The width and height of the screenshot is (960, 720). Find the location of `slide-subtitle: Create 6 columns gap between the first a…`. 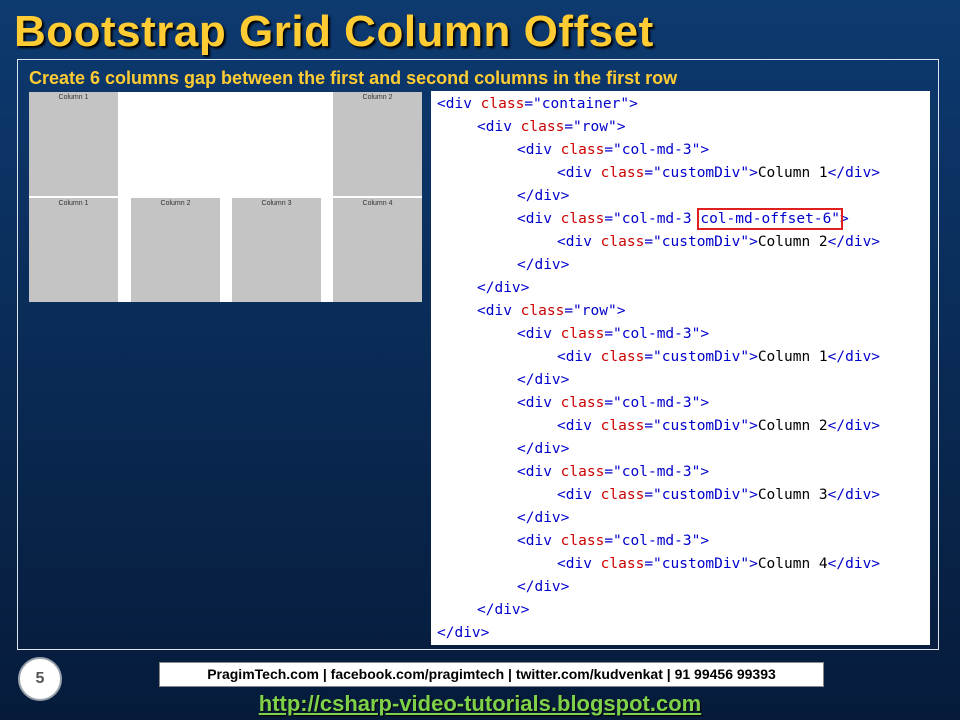

slide-subtitle: Create 6 columns gap between the first a… is located at coordinates (353, 78).